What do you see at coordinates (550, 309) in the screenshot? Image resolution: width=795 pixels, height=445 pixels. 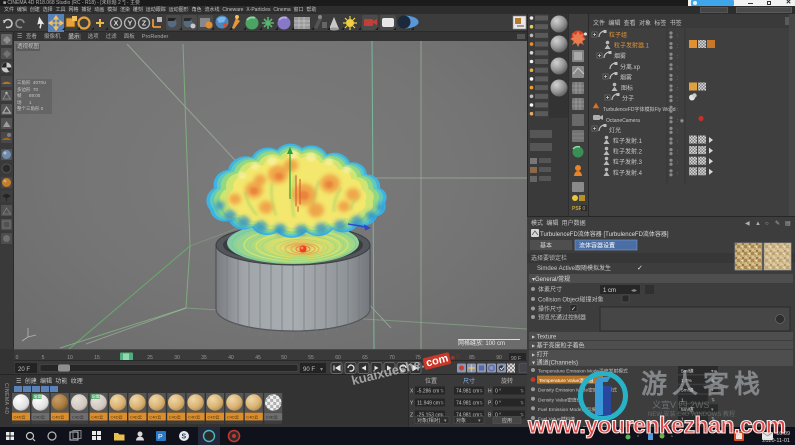 I see `svg-text: 操作尺寸` at bounding box center [550, 309].